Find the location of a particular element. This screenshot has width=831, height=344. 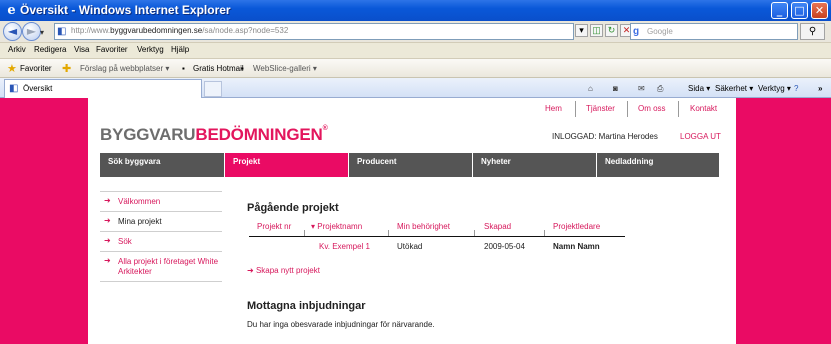

menu-verktyg: Verktyg is located at coordinates (150, 49).